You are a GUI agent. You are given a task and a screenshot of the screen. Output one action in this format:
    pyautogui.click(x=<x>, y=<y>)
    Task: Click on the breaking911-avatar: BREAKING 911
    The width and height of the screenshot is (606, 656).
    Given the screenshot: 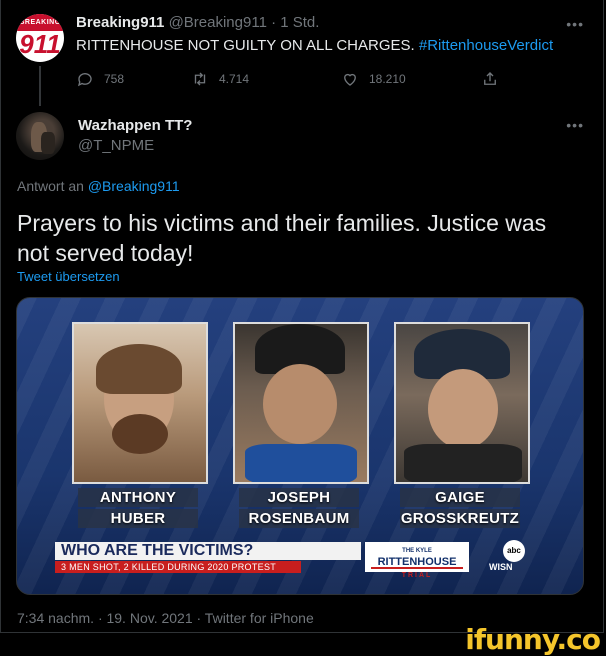 What is the action you would take?
    pyautogui.click(x=40, y=38)
    